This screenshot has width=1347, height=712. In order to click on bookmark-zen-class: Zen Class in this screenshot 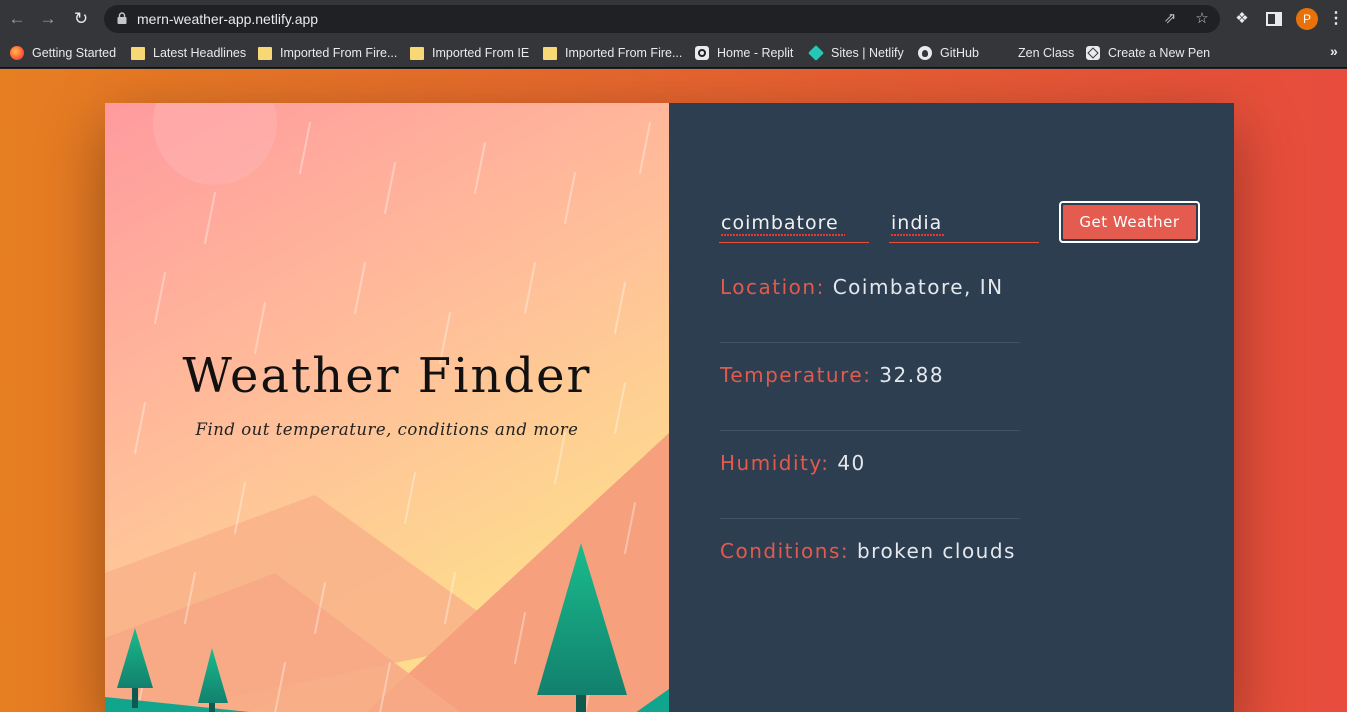, I will do `click(1035, 53)`.